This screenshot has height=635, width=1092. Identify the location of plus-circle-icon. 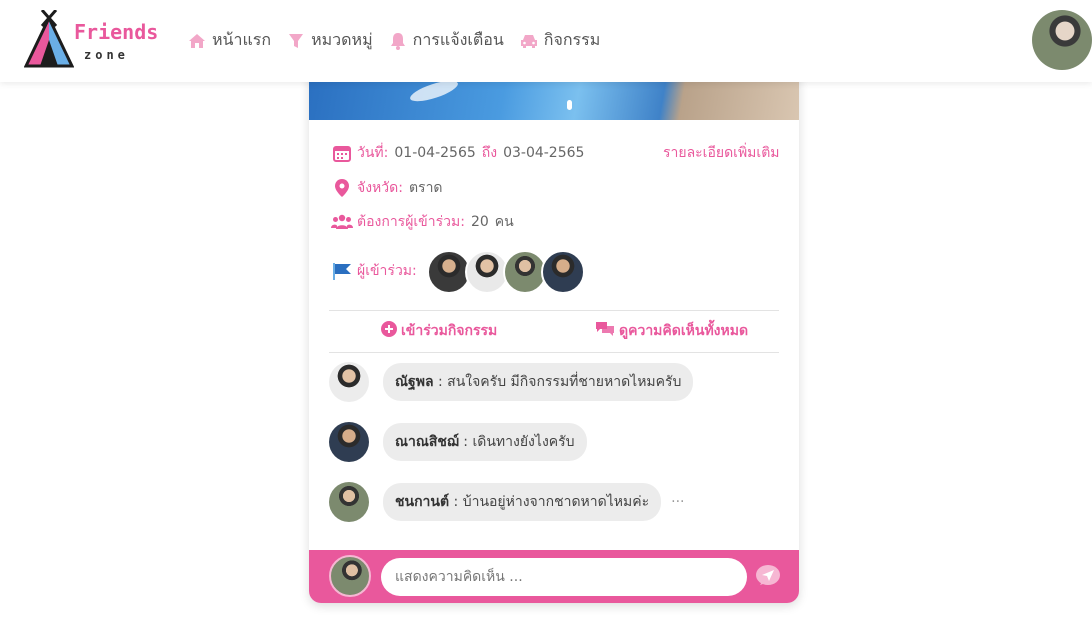
(389, 331).